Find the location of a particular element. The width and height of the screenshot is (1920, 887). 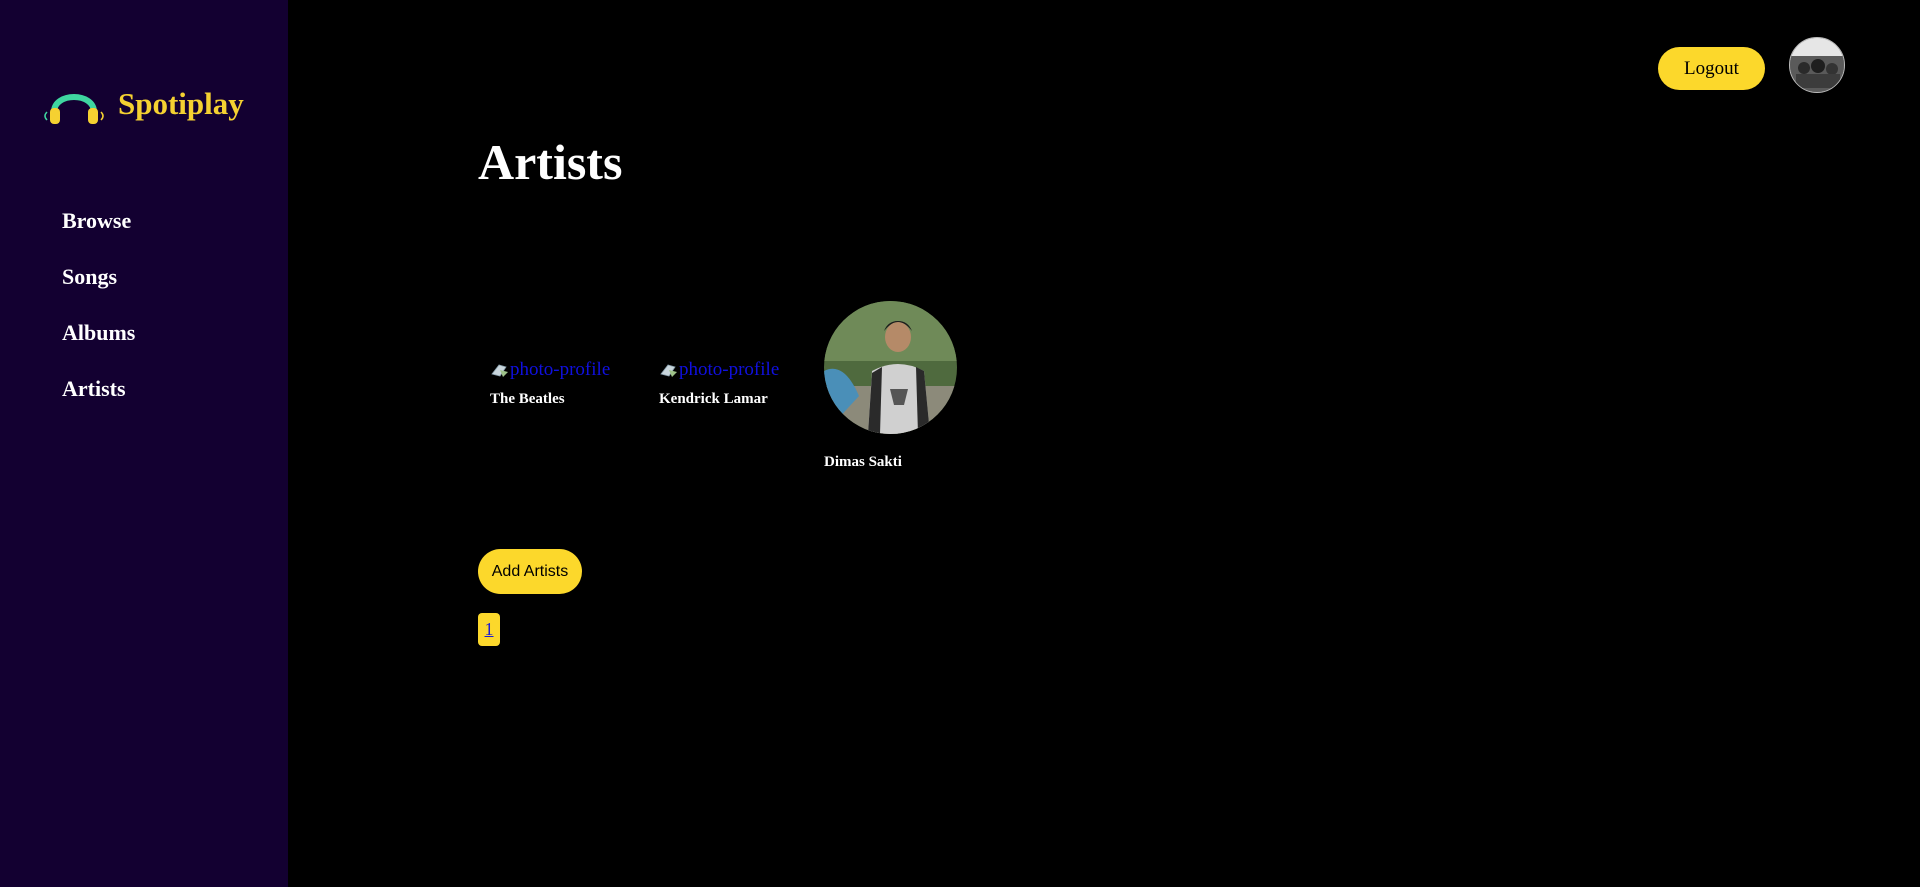

artist-photo-kendrick-lamar: photo-profile is located at coordinates (719, 370).